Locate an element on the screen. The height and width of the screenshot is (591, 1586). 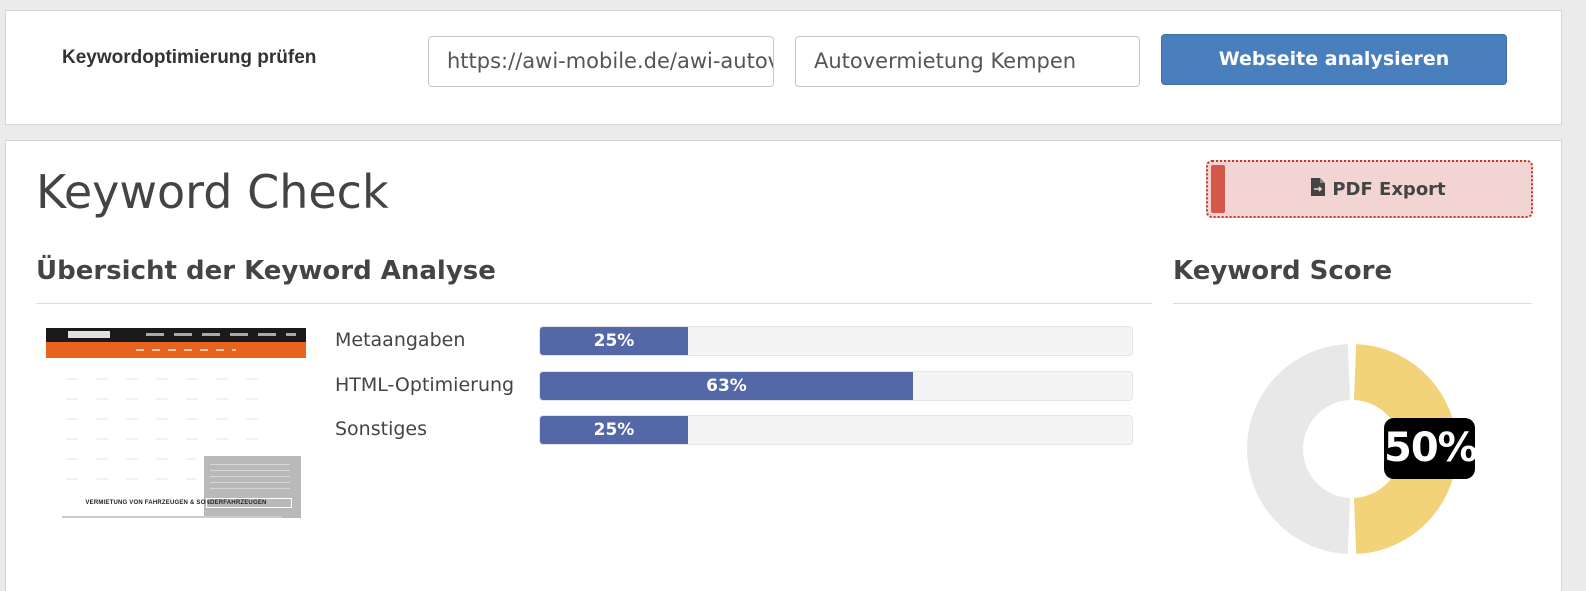
score-donut-empty is located at coordinates (1299, 449).